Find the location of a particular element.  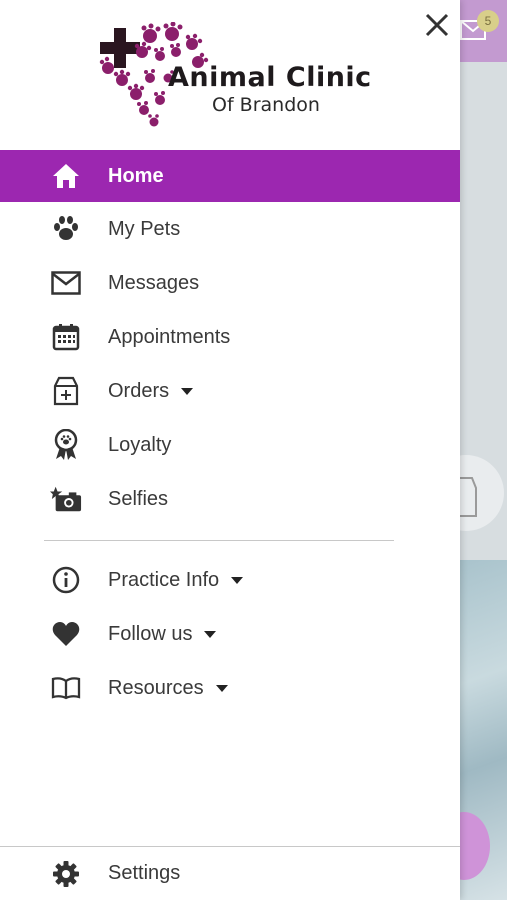

menu-item-label: Selfies is located at coordinates (138, 498).